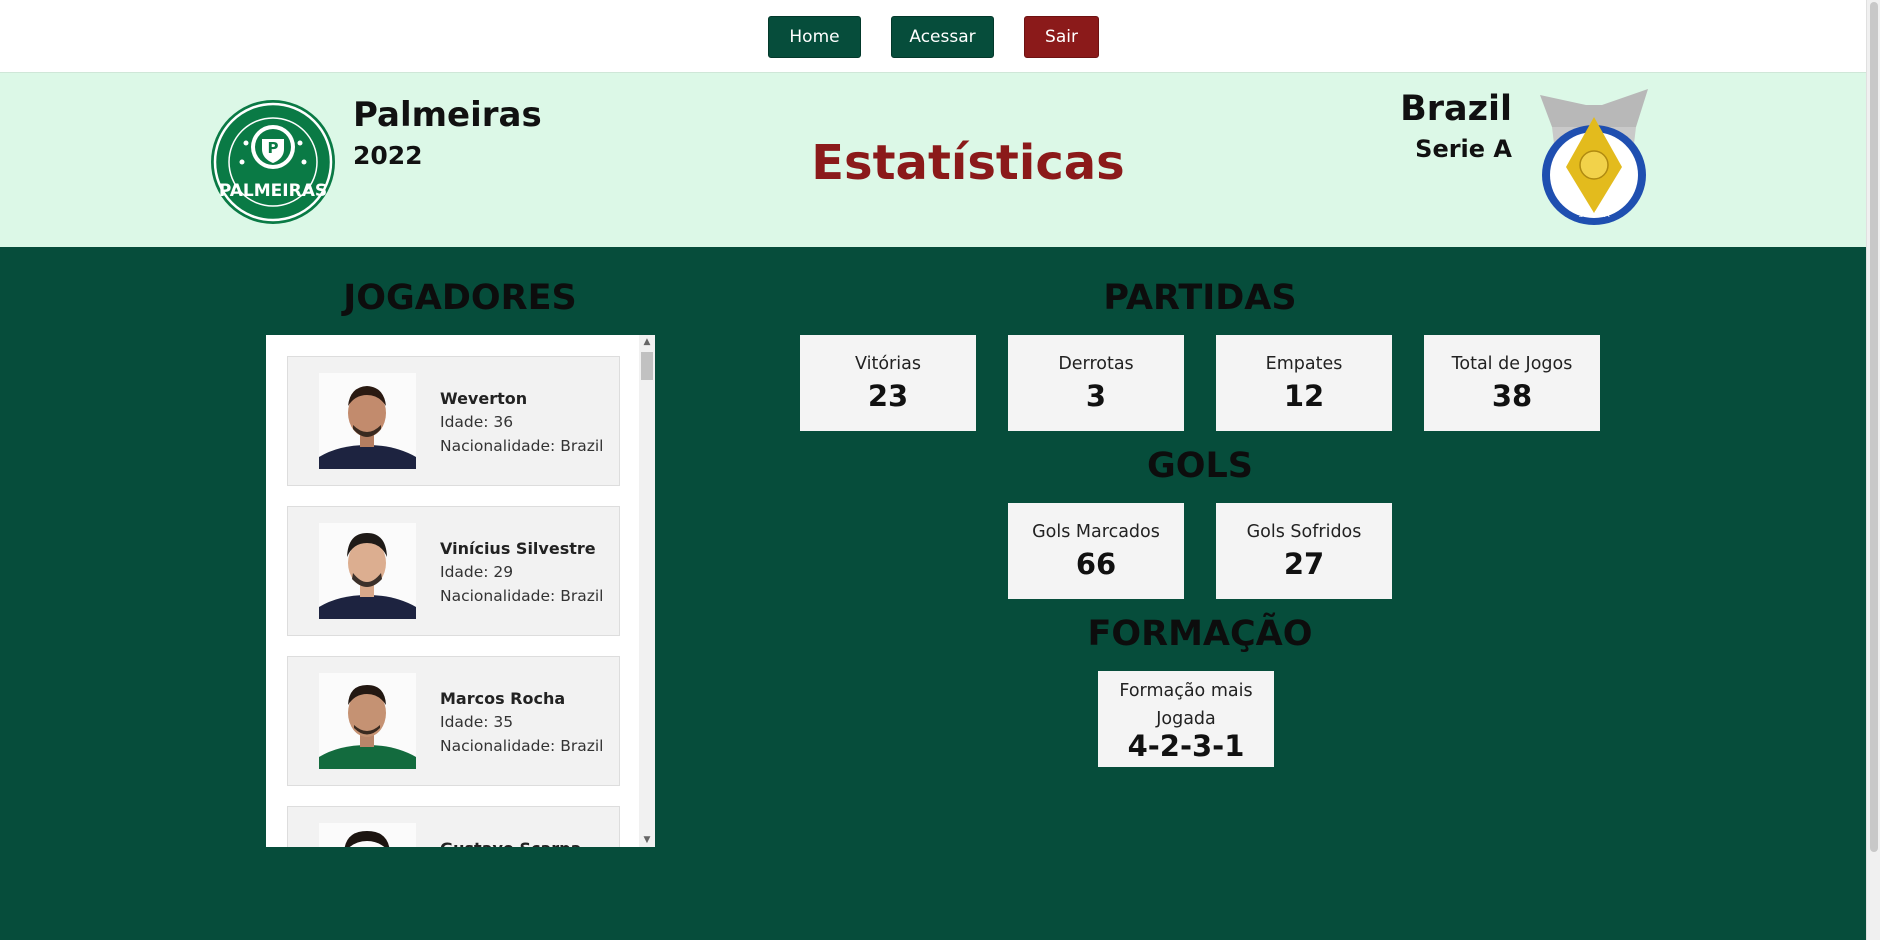 This screenshot has height=940, width=1880. What do you see at coordinates (1096, 364) in the screenshot?
I see `derrotas-label: Derrotas` at bounding box center [1096, 364].